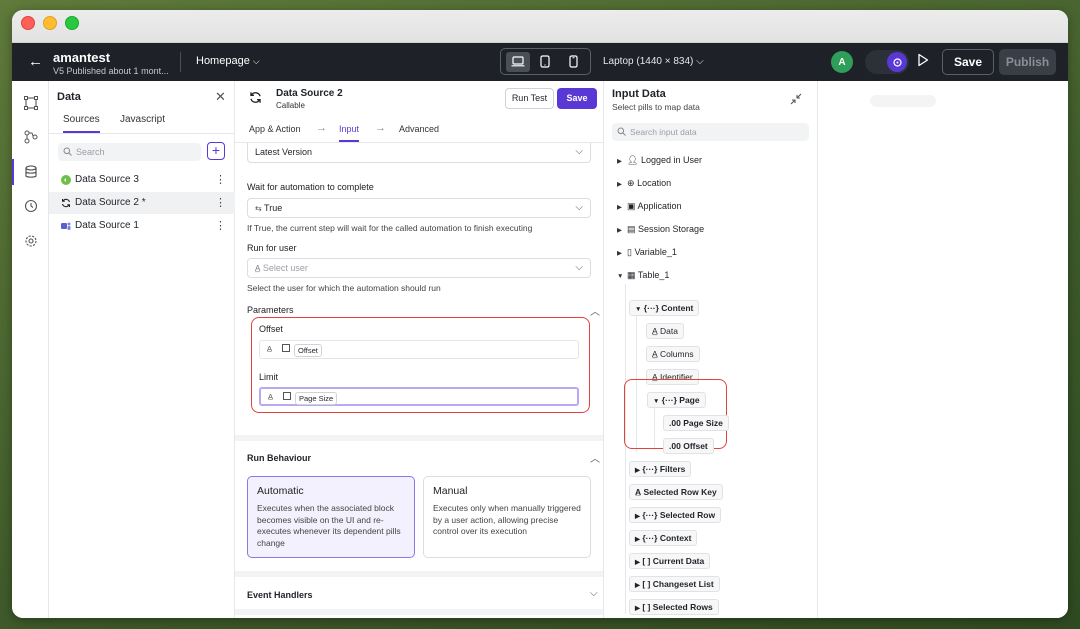 Image resolution: width=1080 pixels, height=629 pixels. What do you see at coordinates (228, 61) in the screenshot?
I see `page-selector: Homepage ⌵` at bounding box center [228, 61].